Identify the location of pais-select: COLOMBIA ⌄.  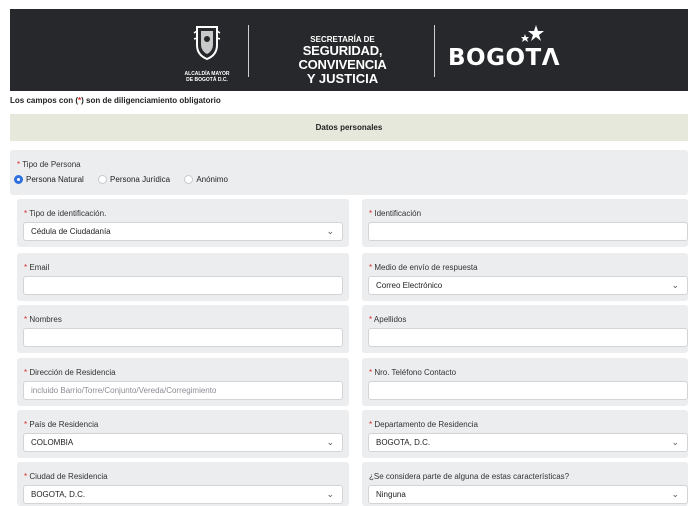
(183, 442).